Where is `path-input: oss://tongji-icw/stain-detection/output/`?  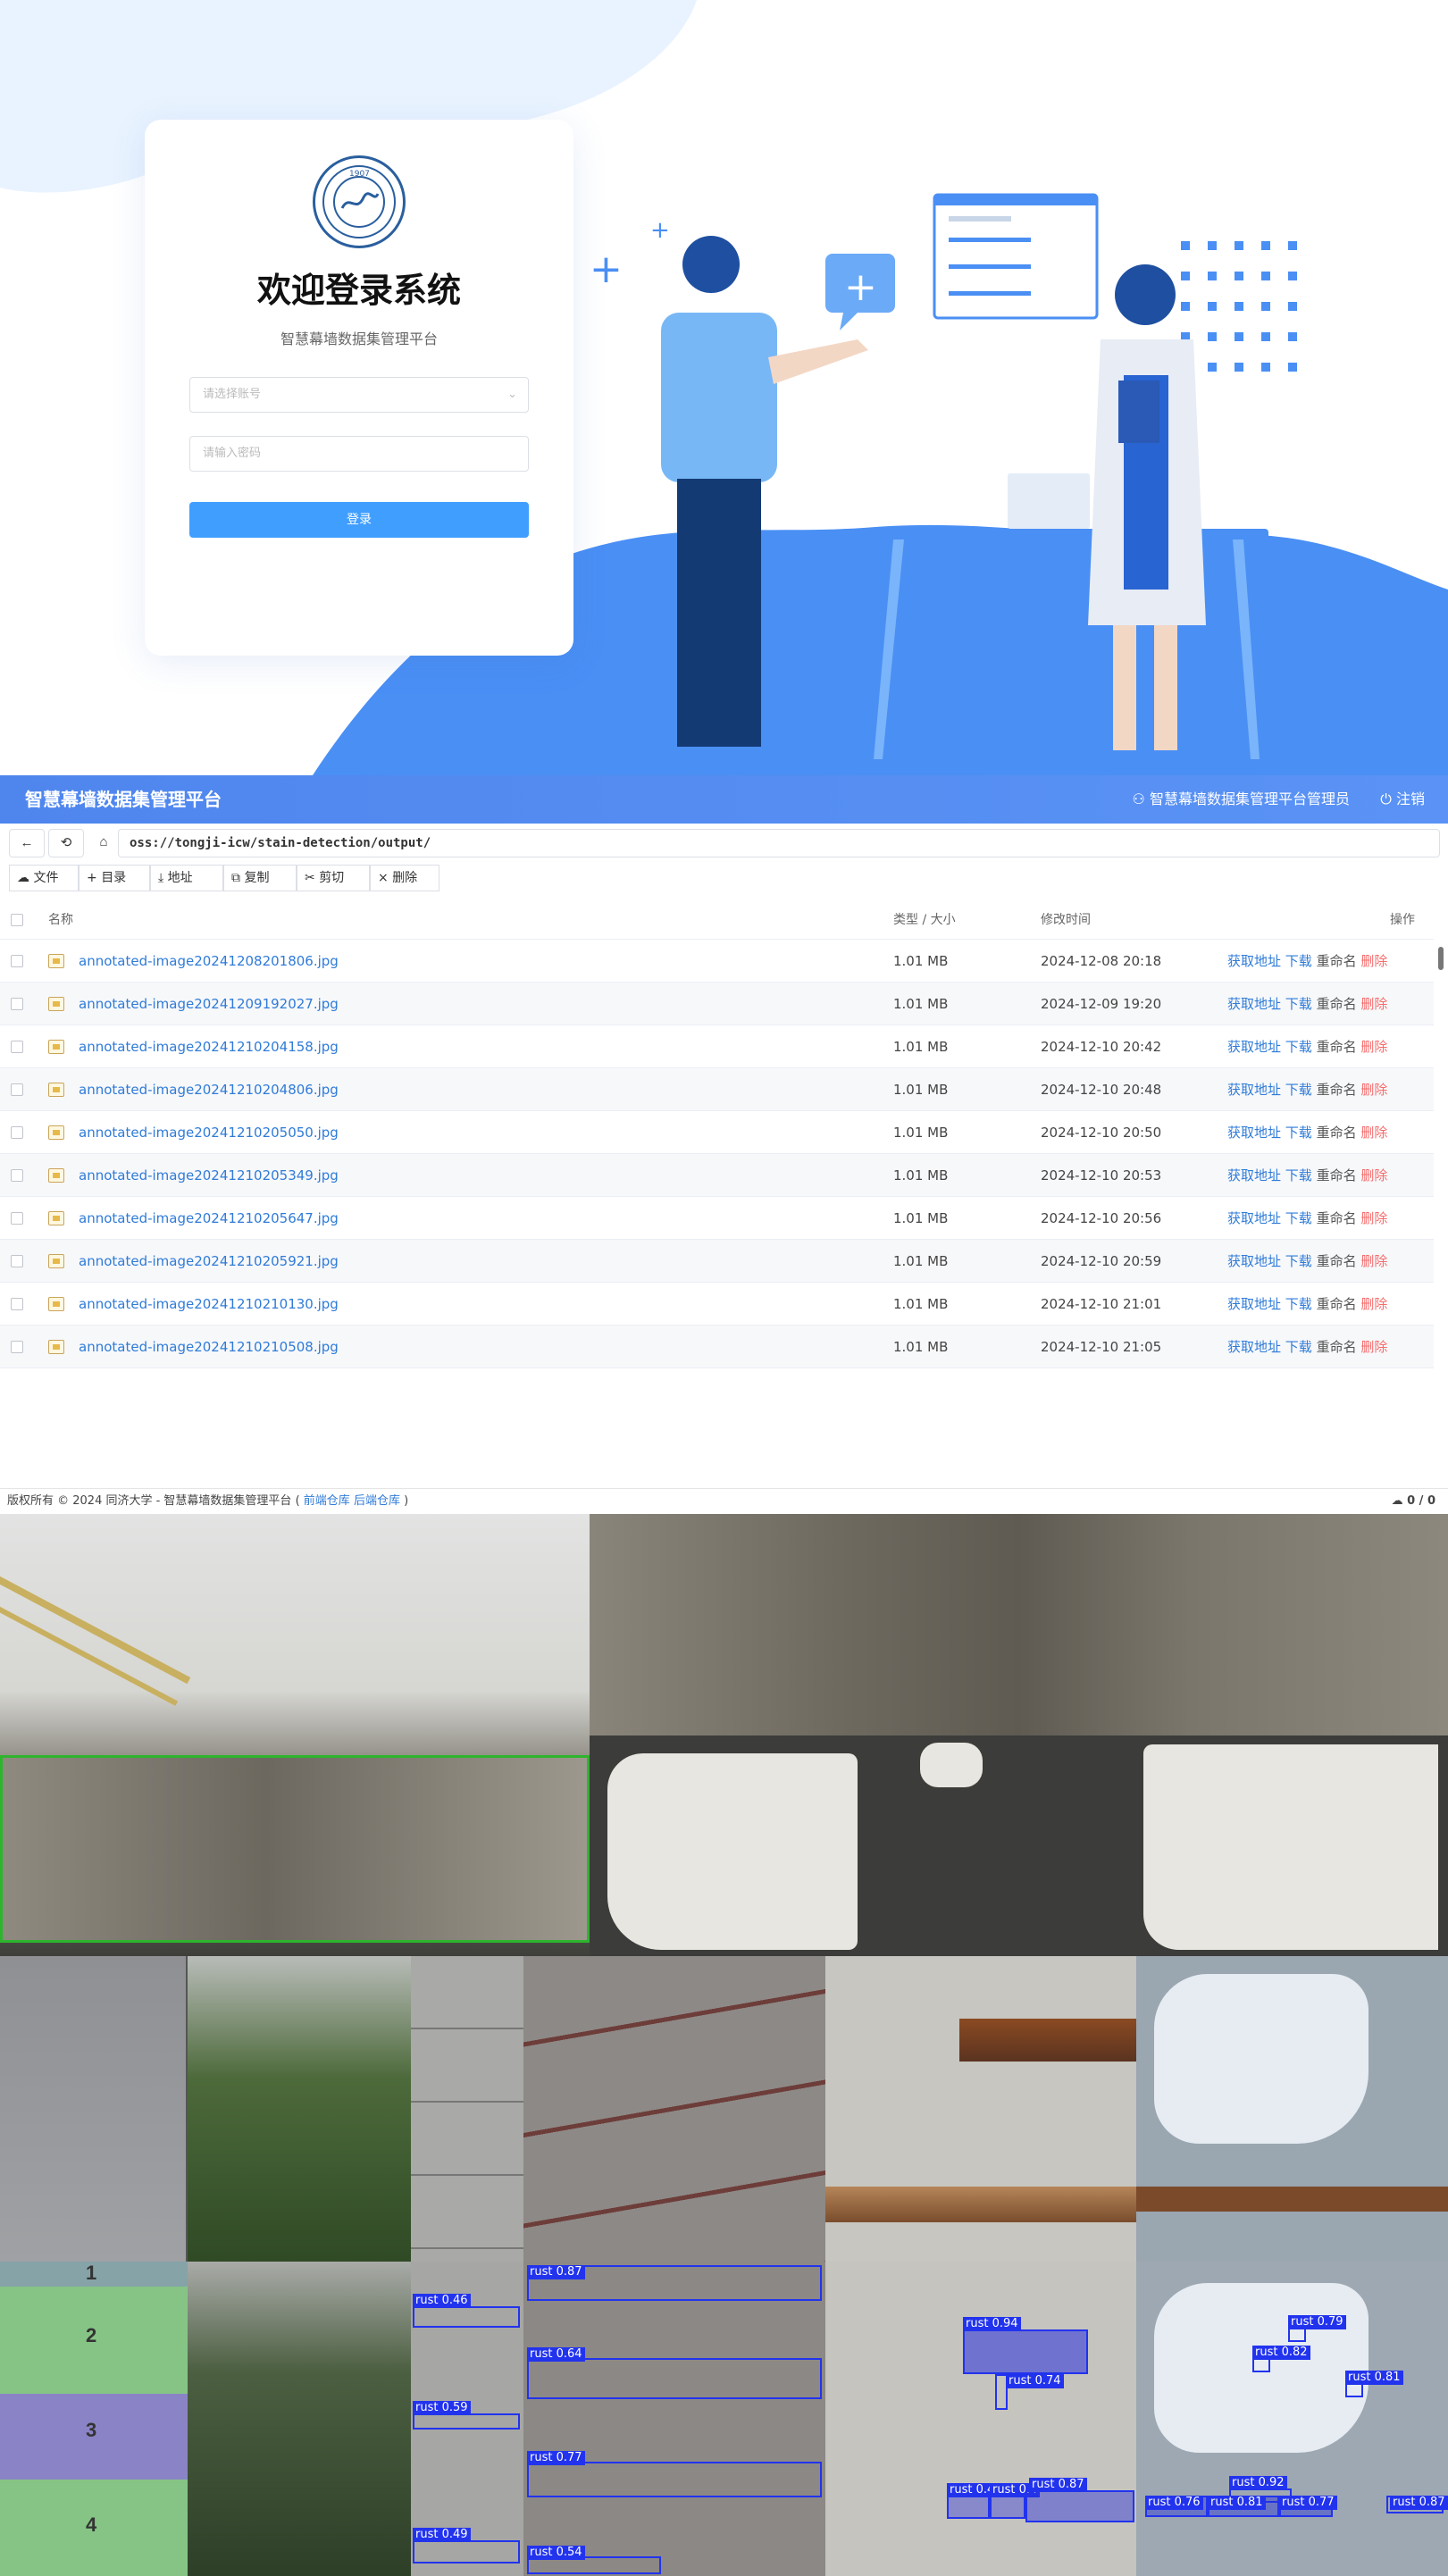 path-input: oss://tongji-icw/stain-detection/output/ is located at coordinates (779, 843).